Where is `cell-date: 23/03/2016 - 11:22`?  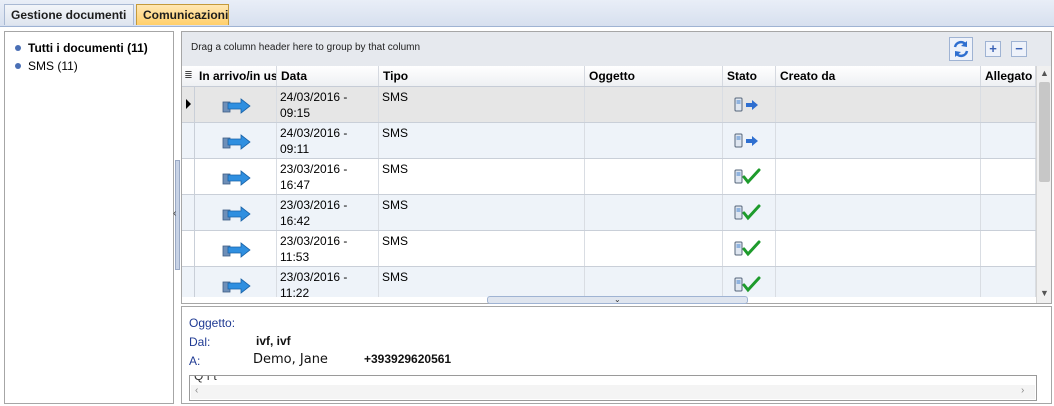 cell-date: 23/03/2016 - 11:22 is located at coordinates (328, 282).